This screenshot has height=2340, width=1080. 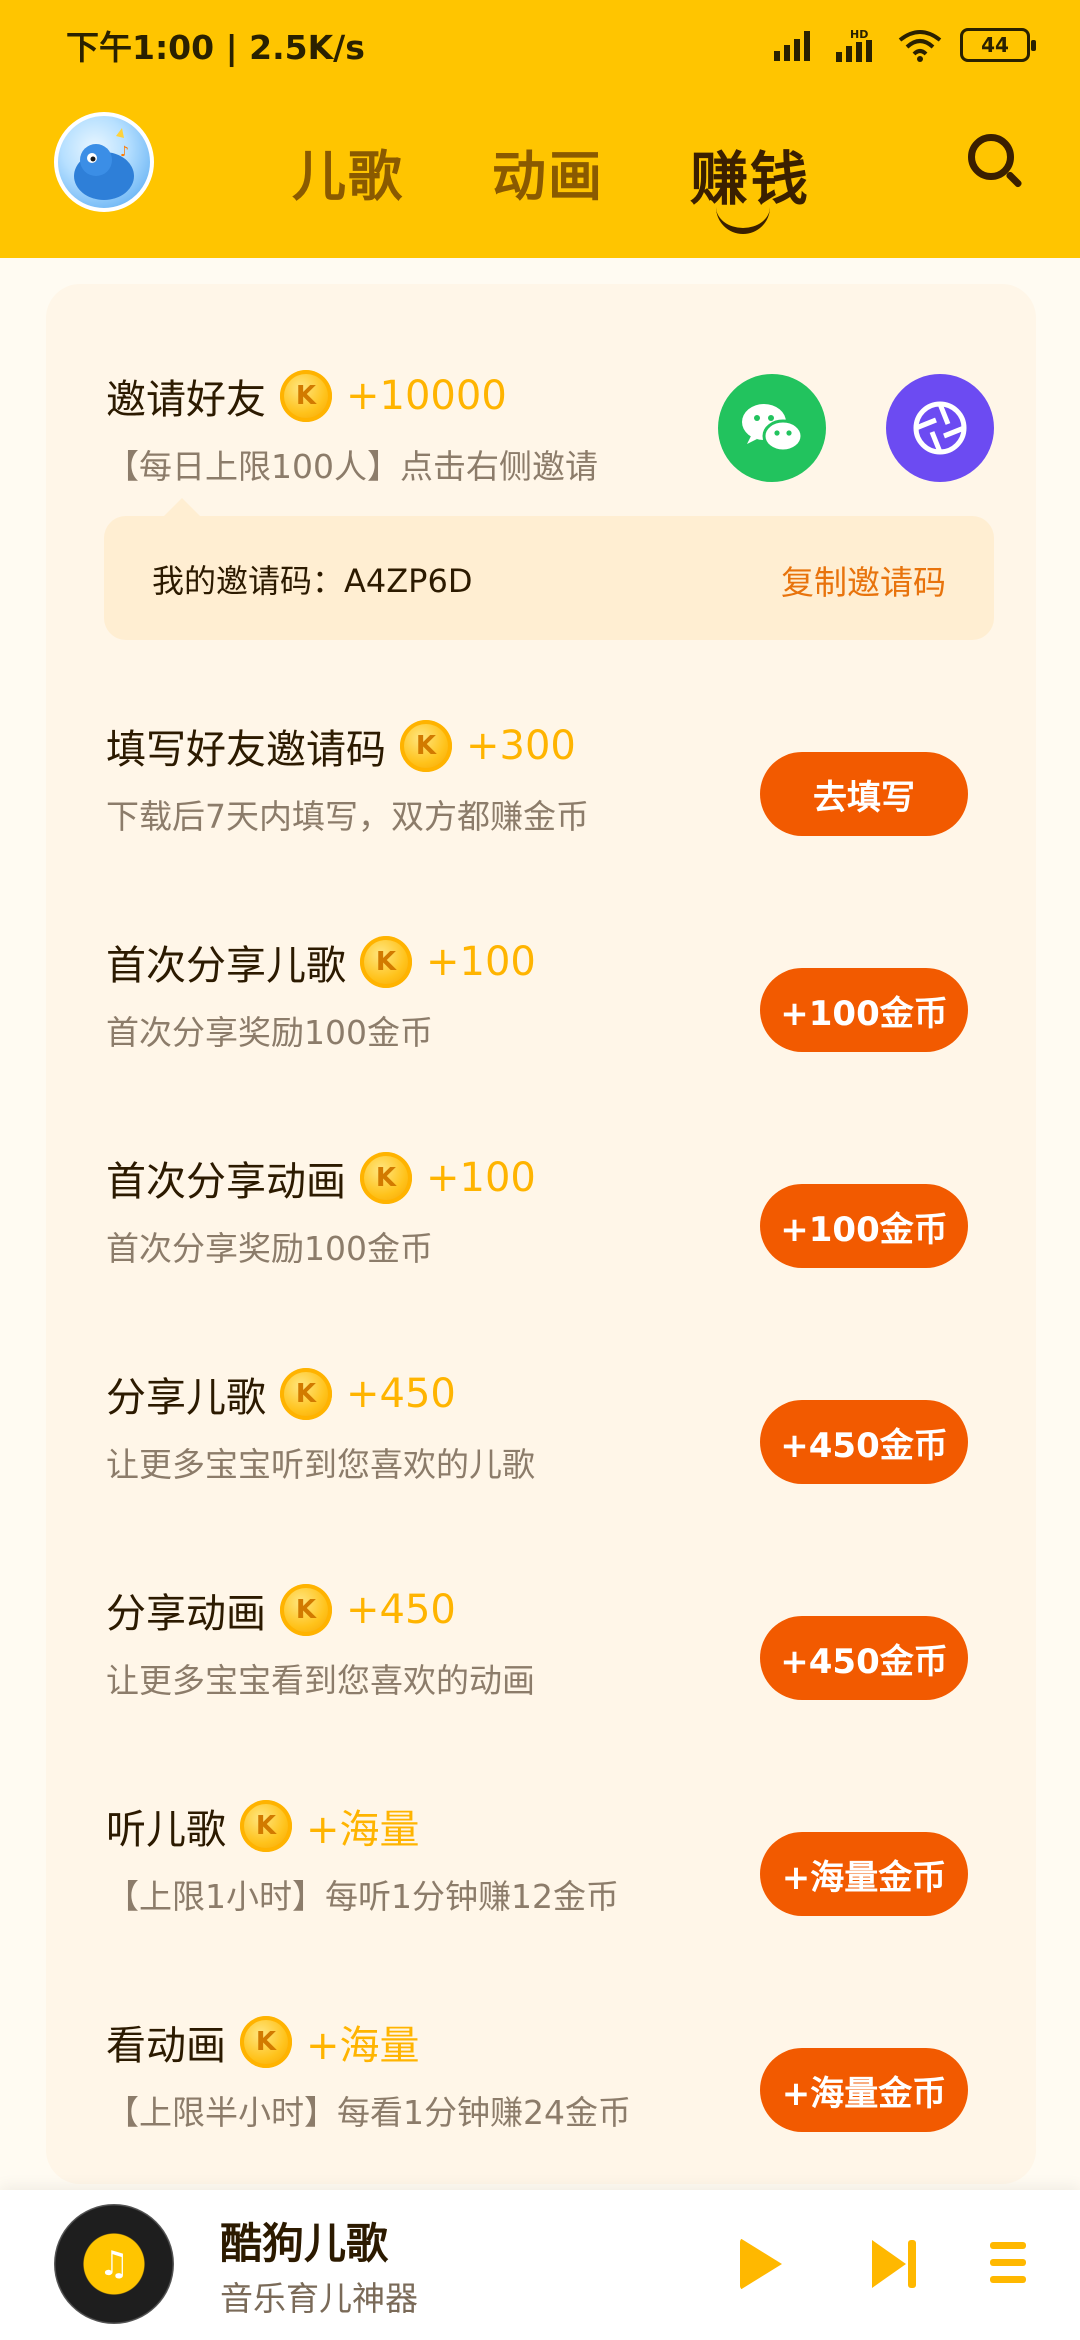 I want to click on moments-share-button, so click(x=940, y=428).